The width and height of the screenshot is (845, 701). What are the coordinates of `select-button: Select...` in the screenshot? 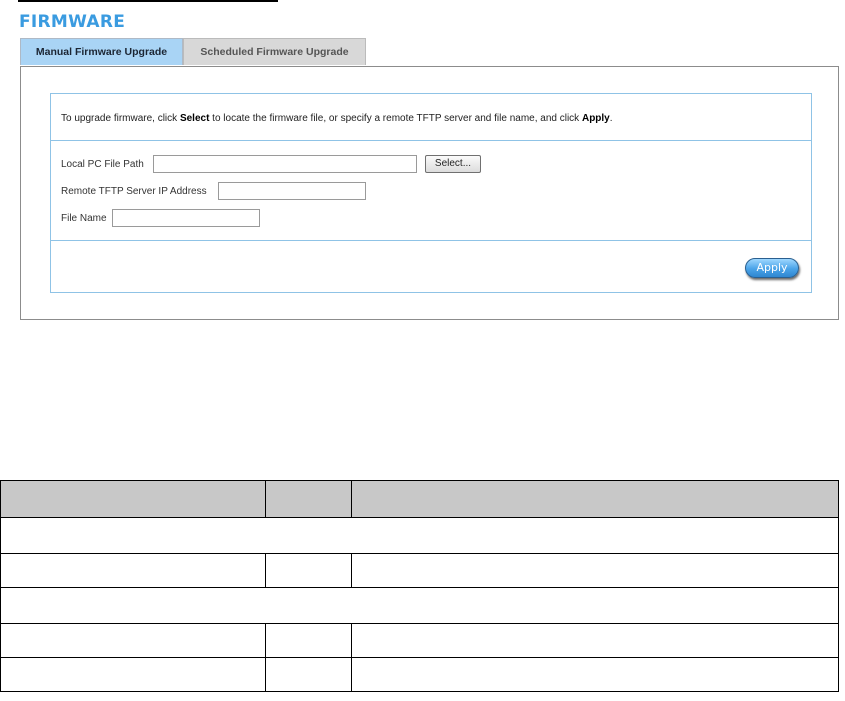 It's located at (453, 164).